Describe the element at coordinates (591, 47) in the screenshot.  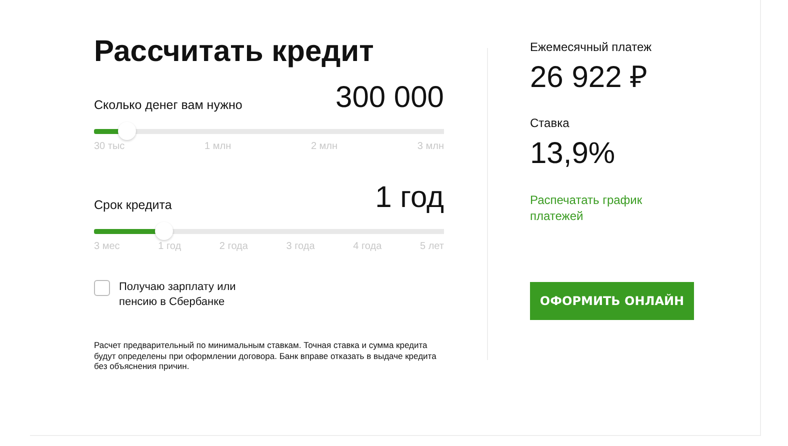
I see `result-label: Ежемесячный платеж` at that location.